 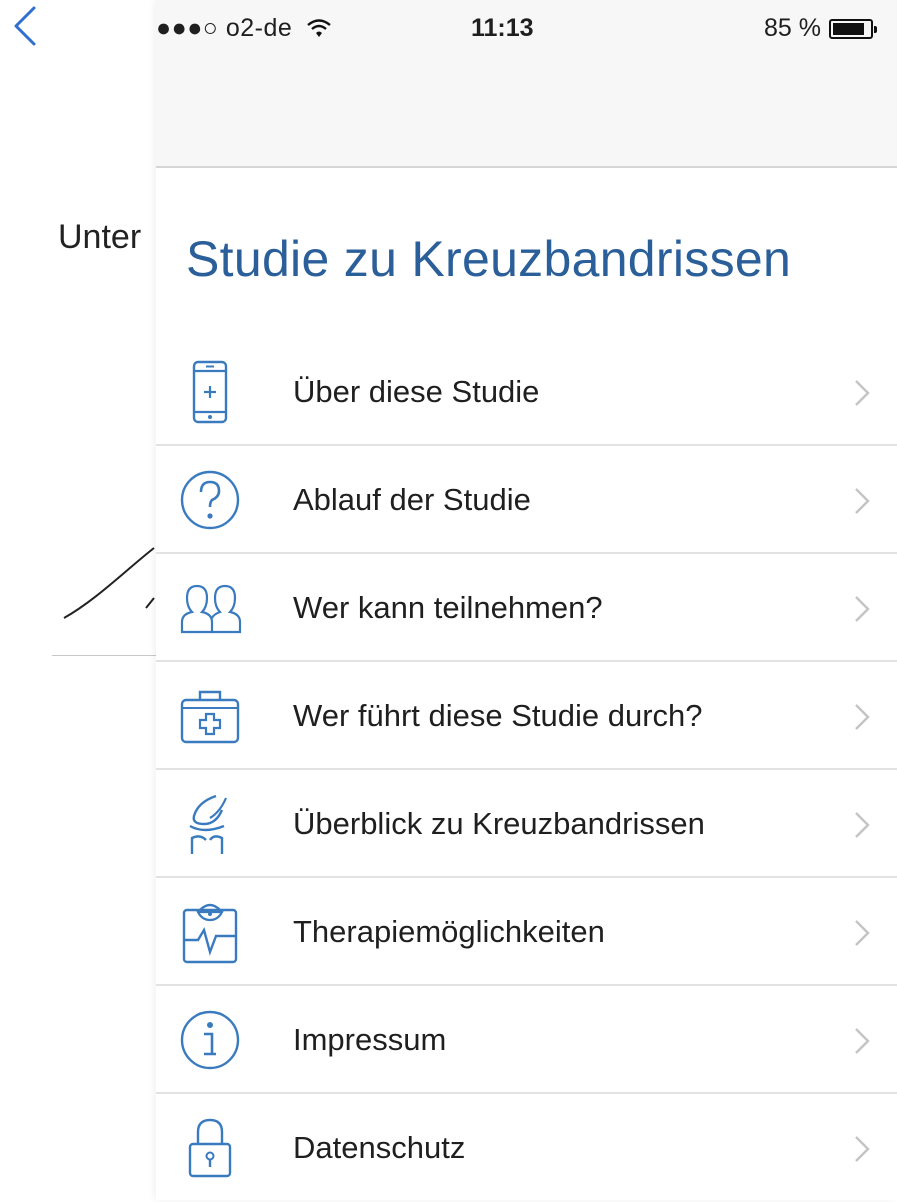 What do you see at coordinates (526, 1148) in the screenshot?
I see `menu-item-privacy: Datenschutz` at bounding box center [526, 1148].